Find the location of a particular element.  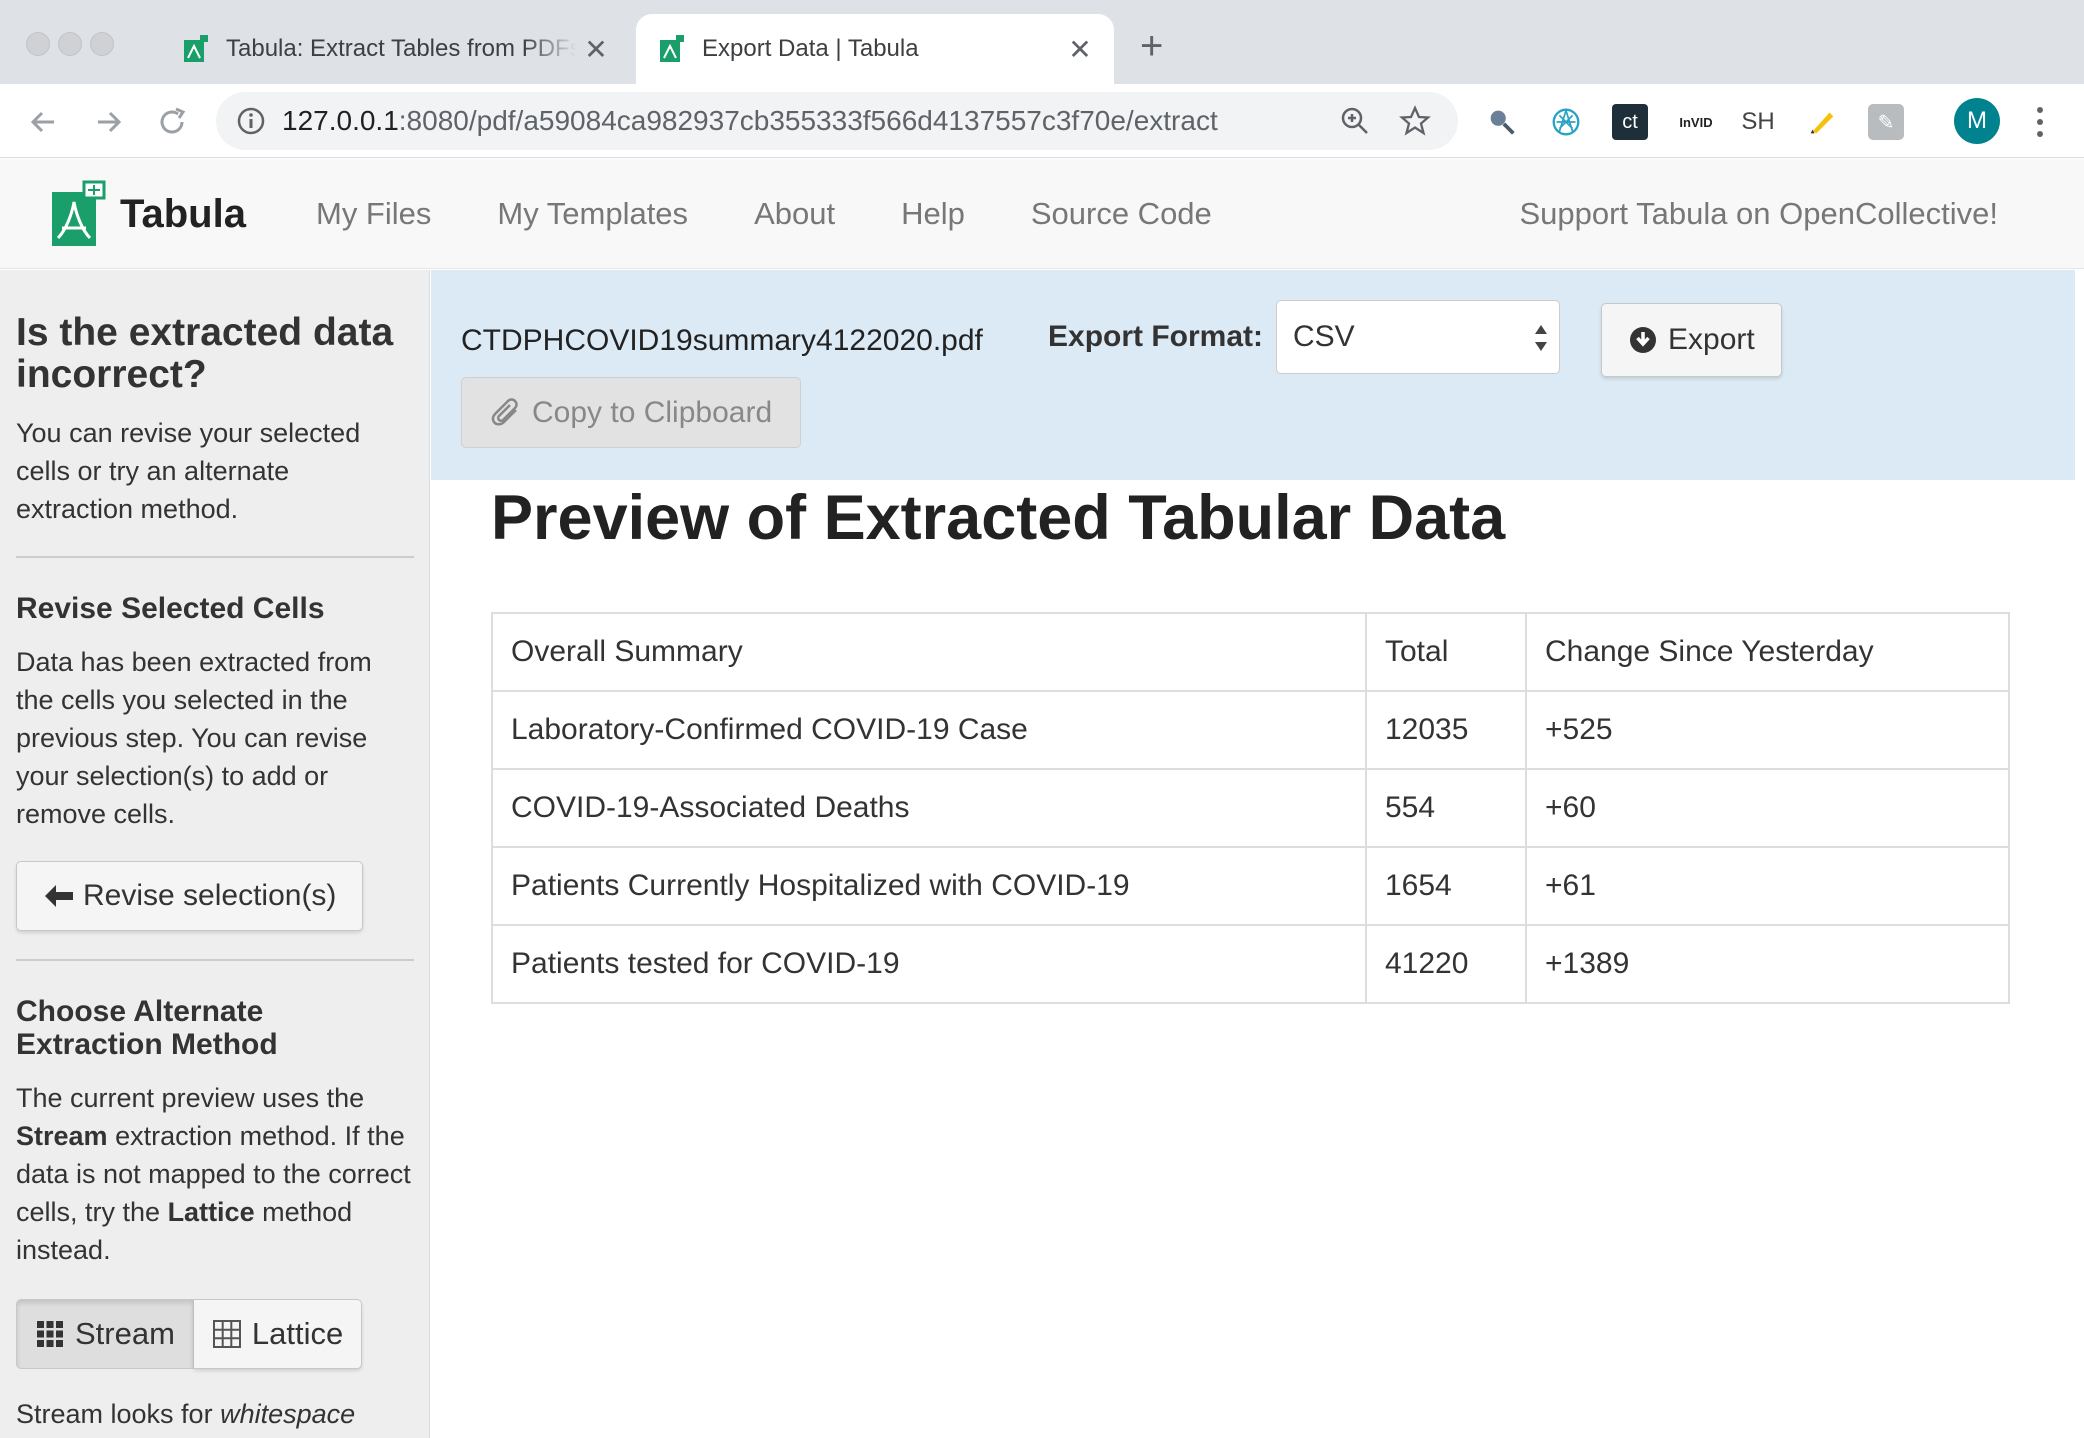

tab-title: Export Data | Tabula is located at coordinates (810, 48).